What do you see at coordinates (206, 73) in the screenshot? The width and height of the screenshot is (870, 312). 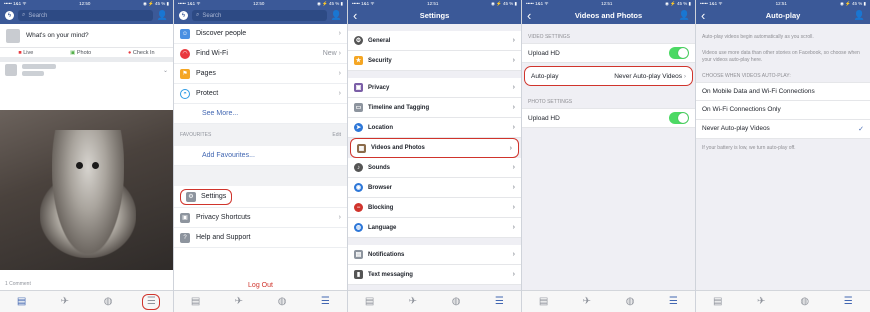 I see `menu-item-label: Pages` at bounding box center [206, 73].